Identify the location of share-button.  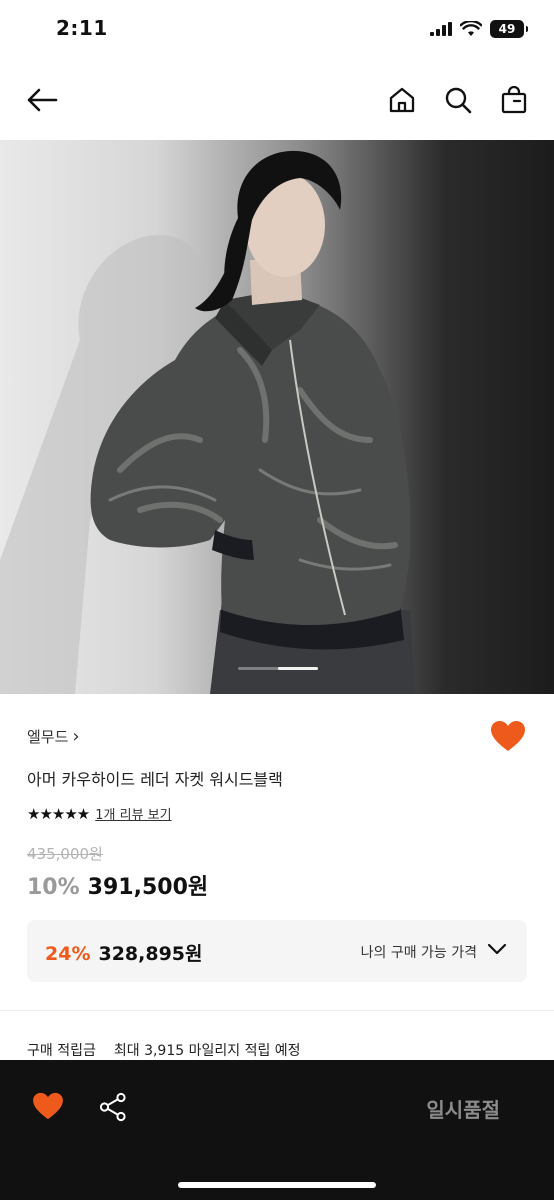
(113, 1107).